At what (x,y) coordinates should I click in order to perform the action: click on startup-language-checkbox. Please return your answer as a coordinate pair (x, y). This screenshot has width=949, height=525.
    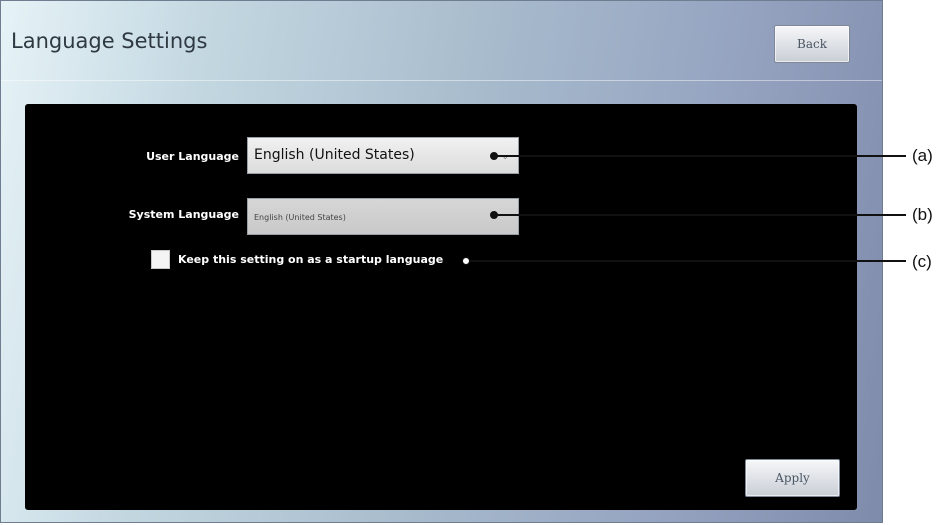
    Looking at the image, I should click on (160, 259).